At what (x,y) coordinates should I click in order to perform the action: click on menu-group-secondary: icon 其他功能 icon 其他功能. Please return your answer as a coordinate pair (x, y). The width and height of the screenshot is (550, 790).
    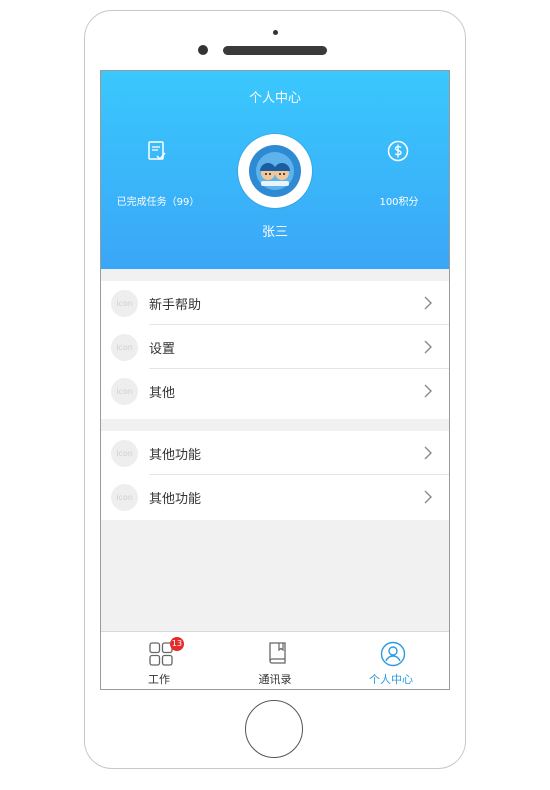
    Looking at the image, I should click on (275, 475).